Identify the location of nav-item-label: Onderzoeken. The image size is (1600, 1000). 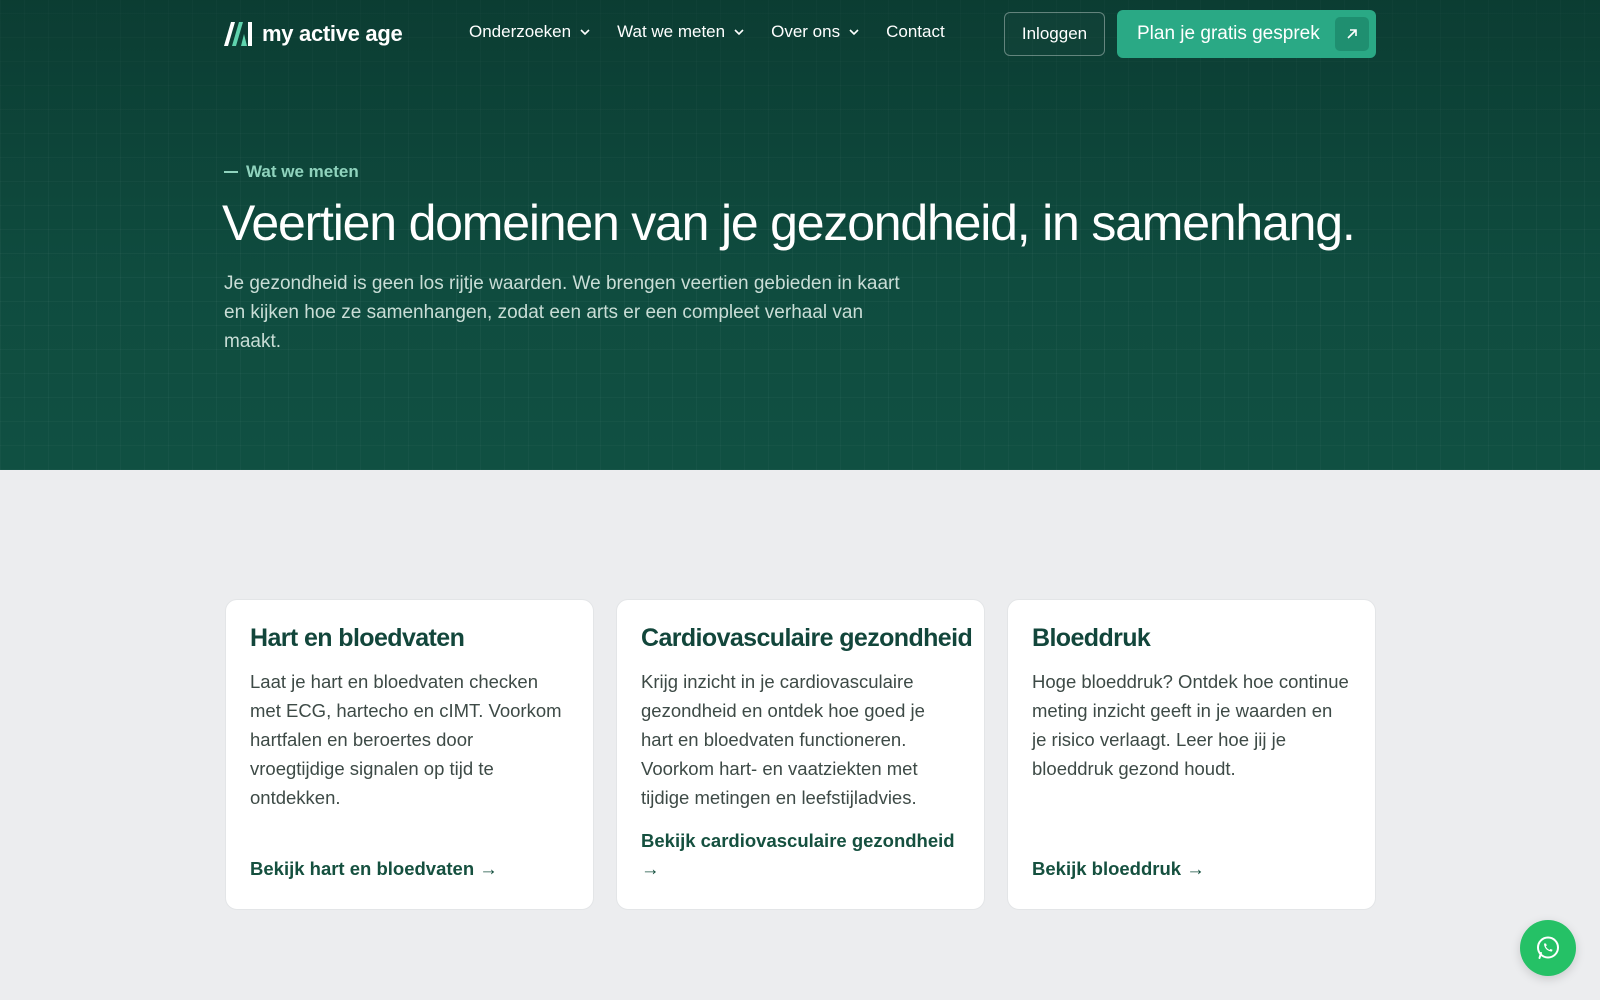
(520, 31).